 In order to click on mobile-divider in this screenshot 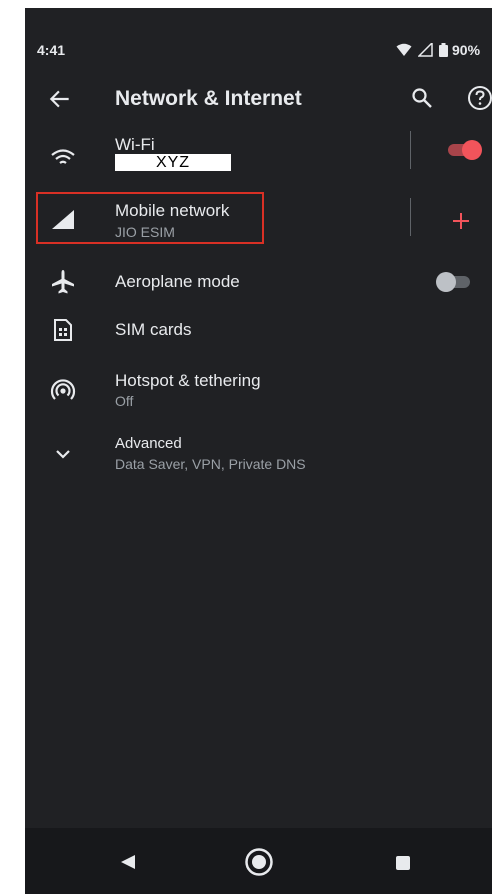, I will do `click(410, 217)`.